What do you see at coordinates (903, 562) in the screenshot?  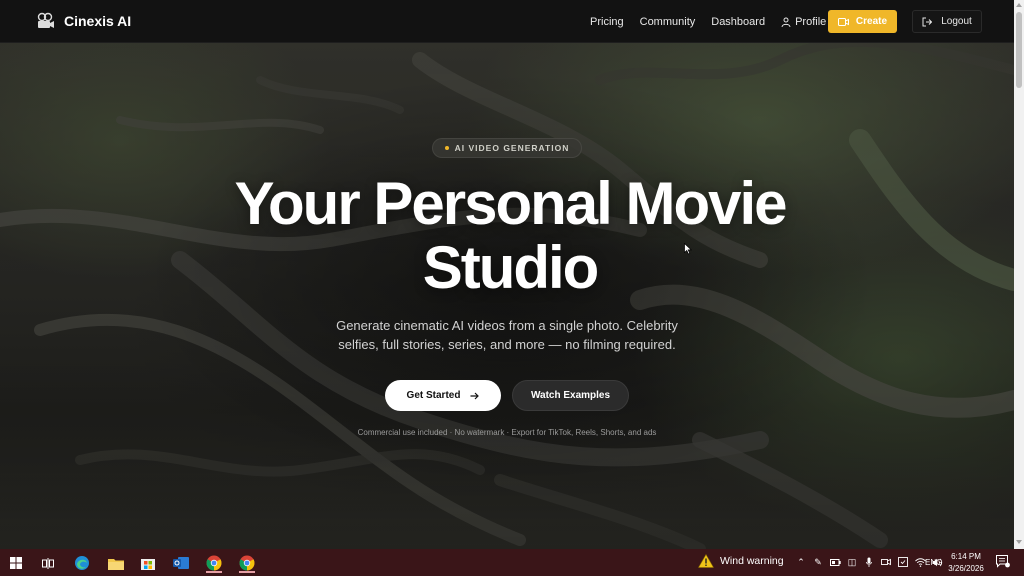 I see `security-icon` at bounding box center [903, 562].